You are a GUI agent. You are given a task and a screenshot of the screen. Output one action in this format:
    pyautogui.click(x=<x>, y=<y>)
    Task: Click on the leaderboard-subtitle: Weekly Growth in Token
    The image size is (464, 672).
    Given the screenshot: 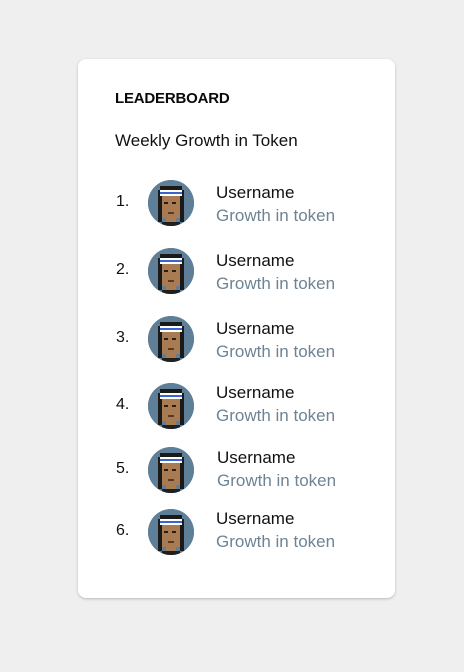 What is the action you would take?
    pyautogui.click(x=206, y=140)
    